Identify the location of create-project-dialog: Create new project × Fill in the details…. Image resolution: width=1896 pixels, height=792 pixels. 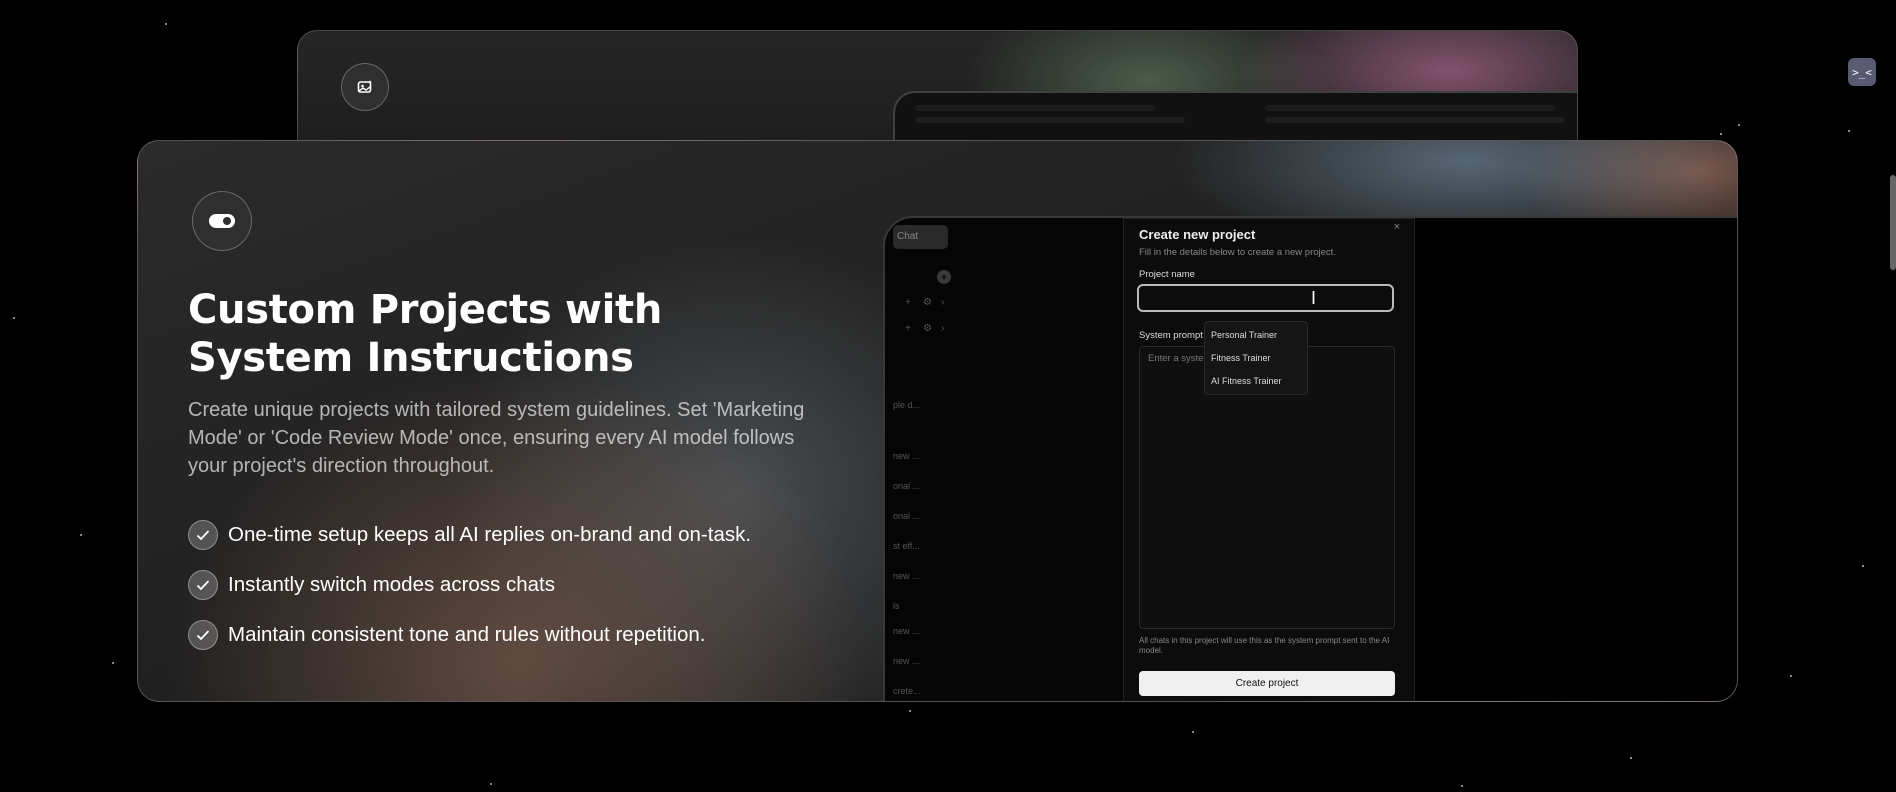
(1269, 459).